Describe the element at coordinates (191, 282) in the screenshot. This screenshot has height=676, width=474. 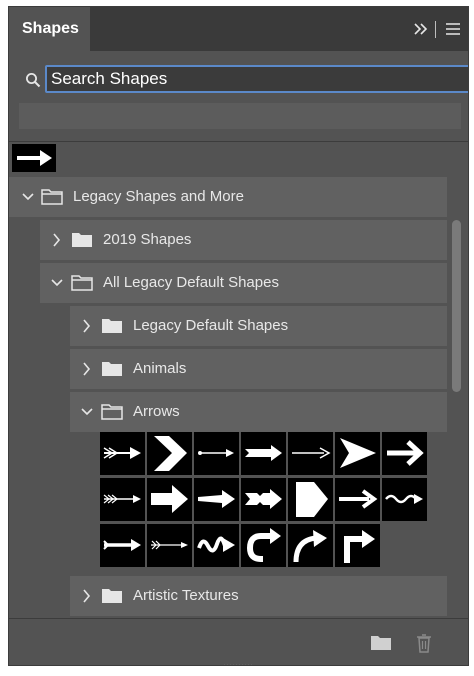
I see `tree-item-label: All Legacy Default Shapes` at that location.